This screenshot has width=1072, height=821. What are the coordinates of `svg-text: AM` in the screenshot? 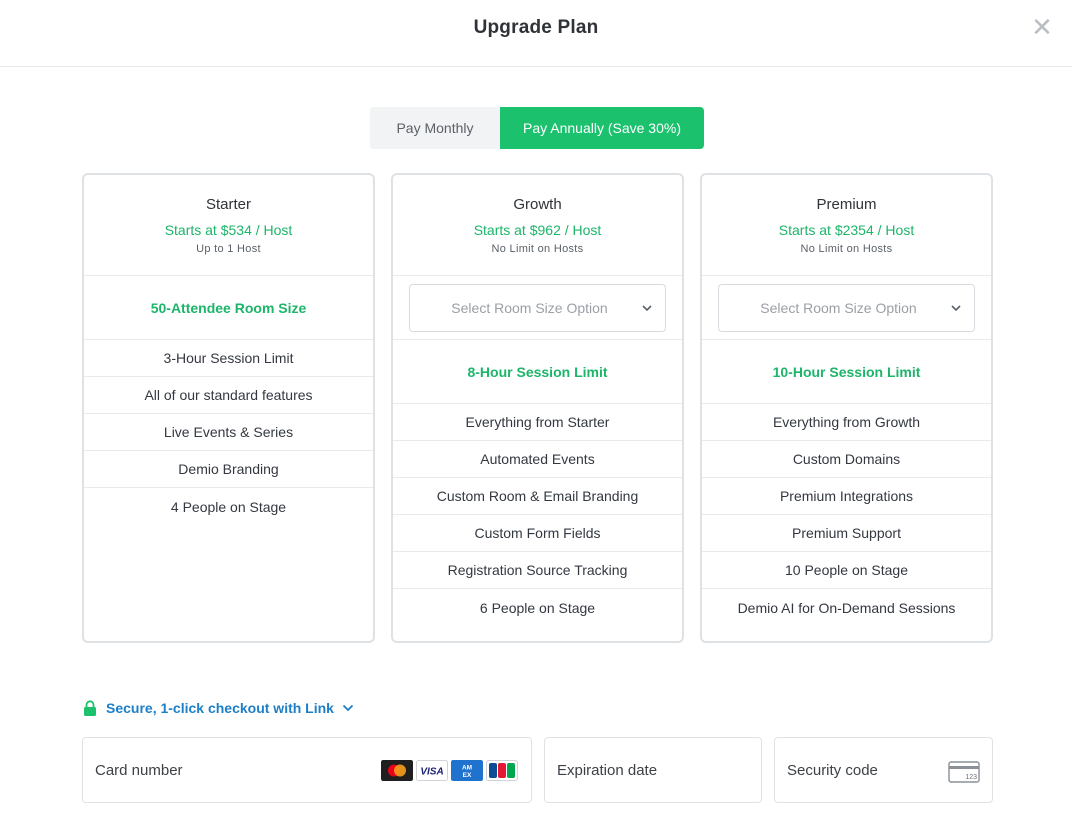 It's located at (467, 768).